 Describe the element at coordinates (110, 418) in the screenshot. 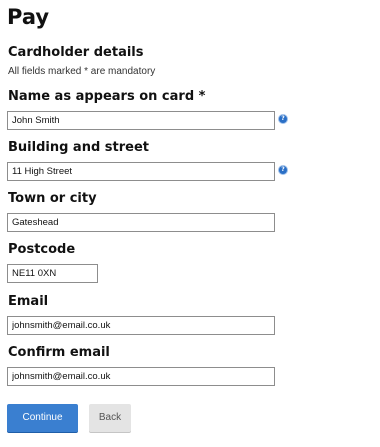

I see `back-button: Back` at that location.